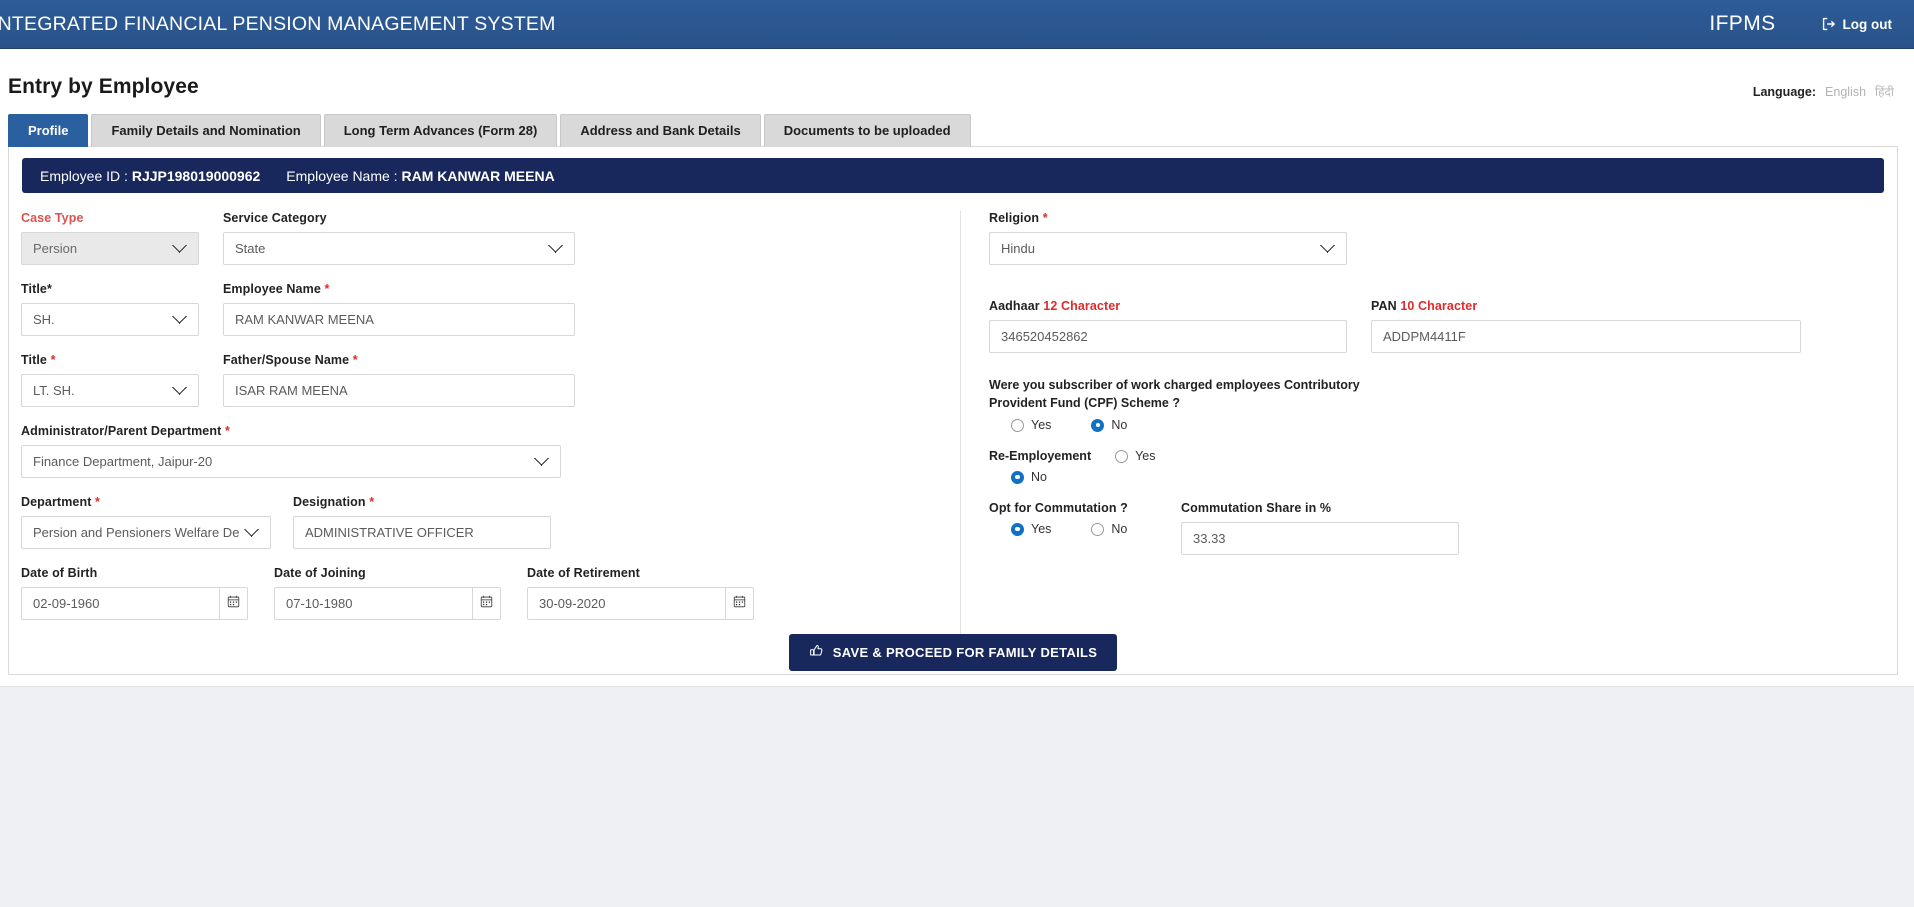 Image resolution: width=1914 pixels, height=907 pixels. I want to click on commutation-no-radio, so click(1098, 529).